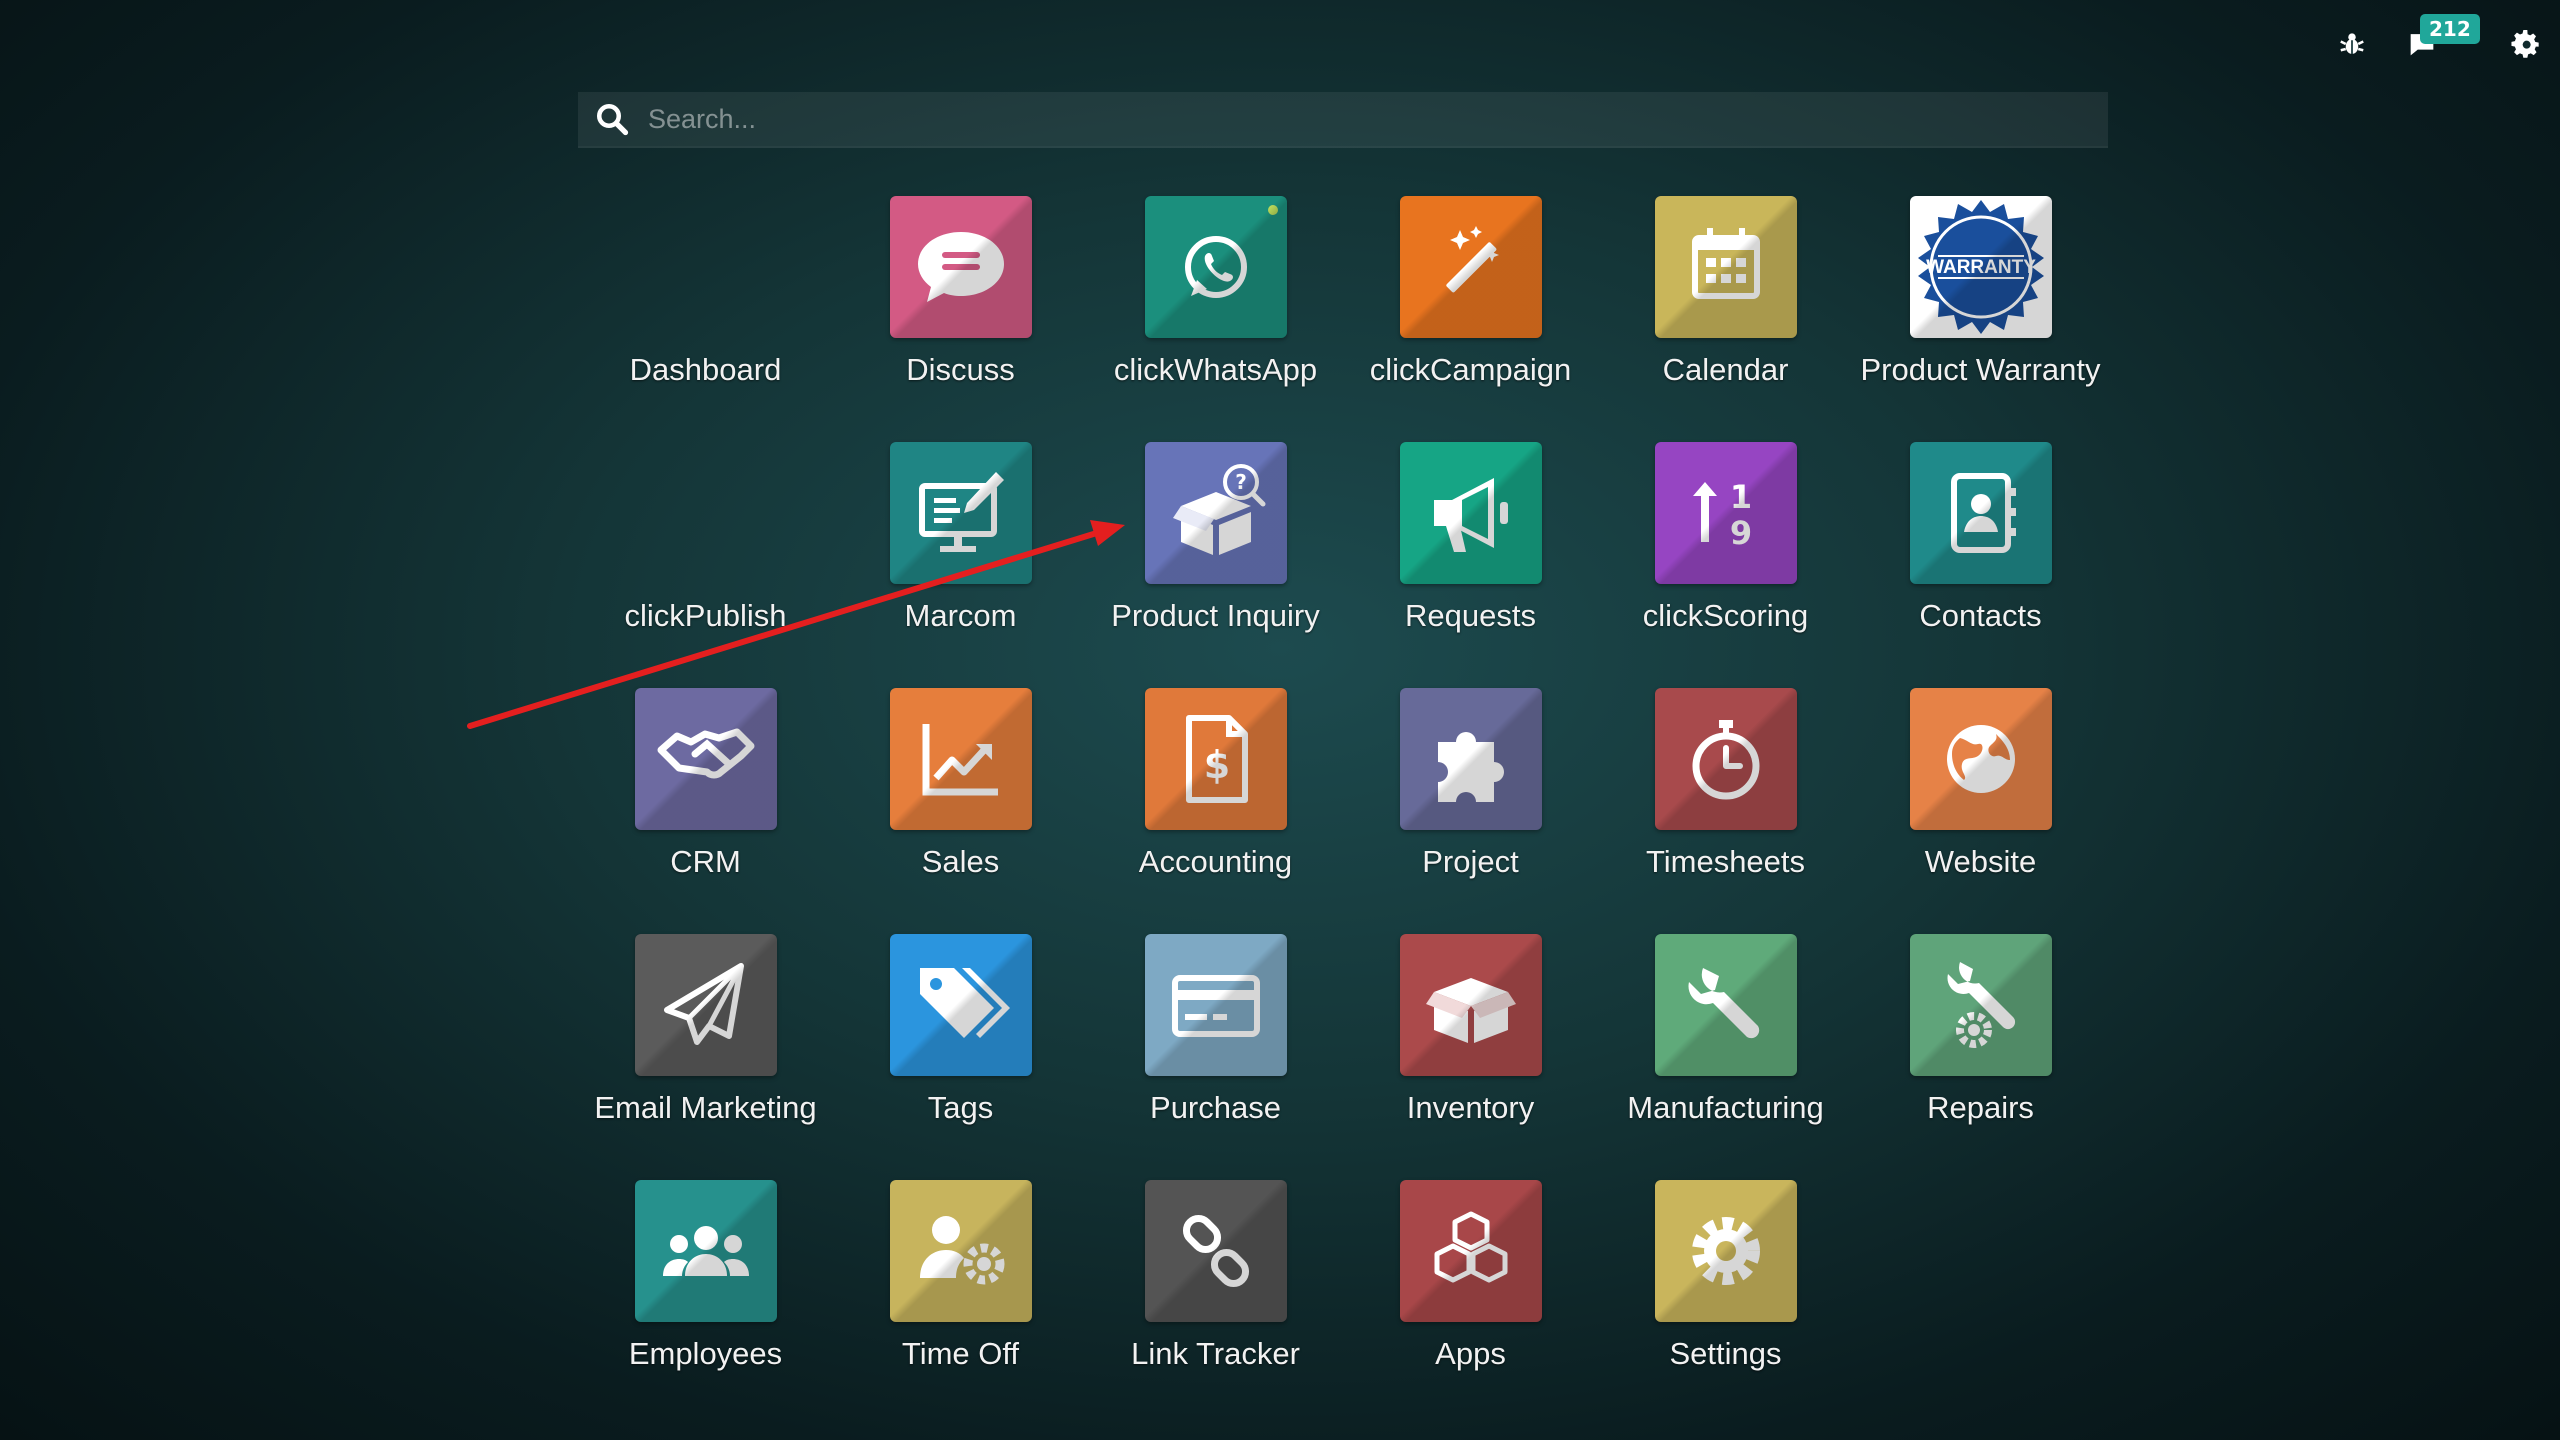  I want to click on app-calendar: Calendar, so click(1725, 319).